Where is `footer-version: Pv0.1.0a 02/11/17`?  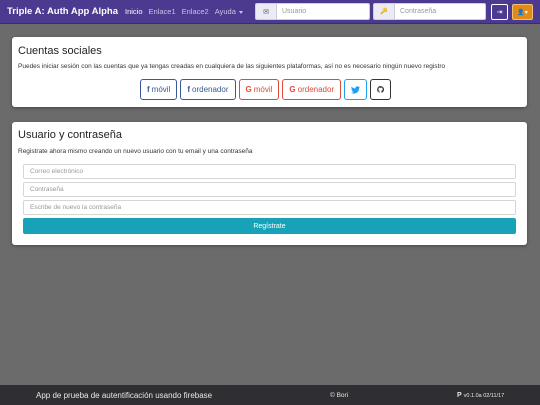
footer-version: Pv0.1.0a 02/11/17 is located at coordinates (480, 395).